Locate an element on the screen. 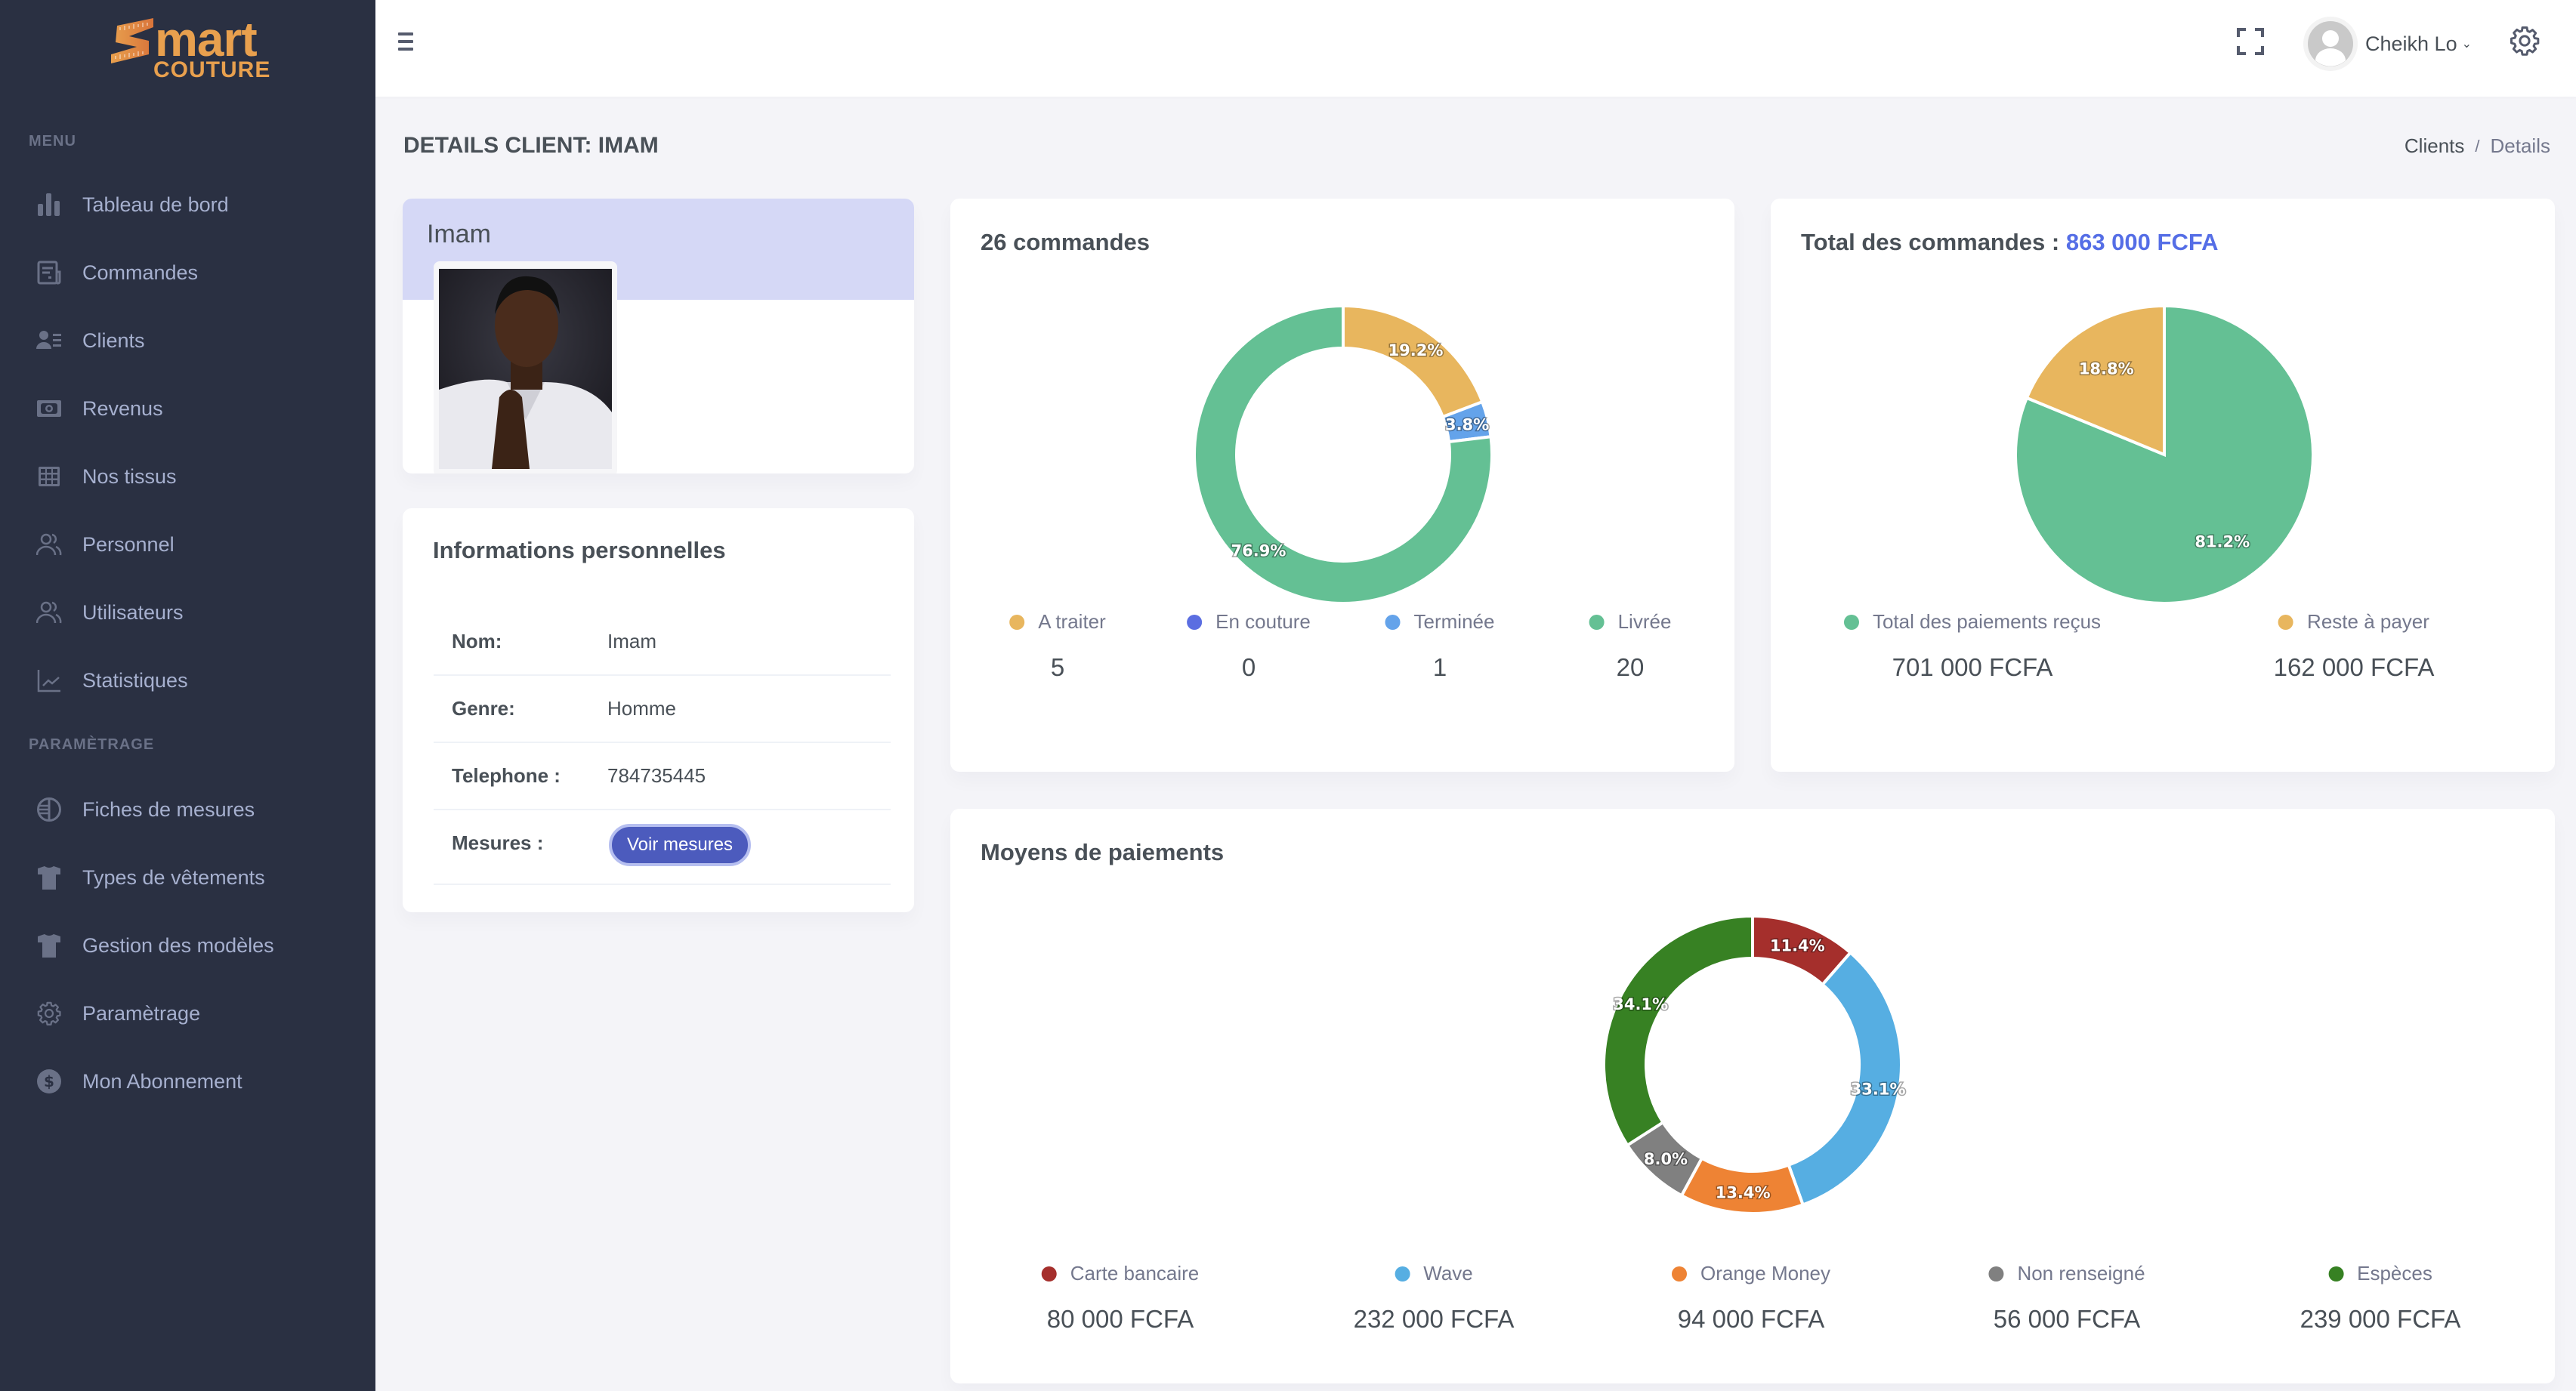  sidebar-item-types-de-vetements: Types de vêtements is located at coordinates (187, 878).